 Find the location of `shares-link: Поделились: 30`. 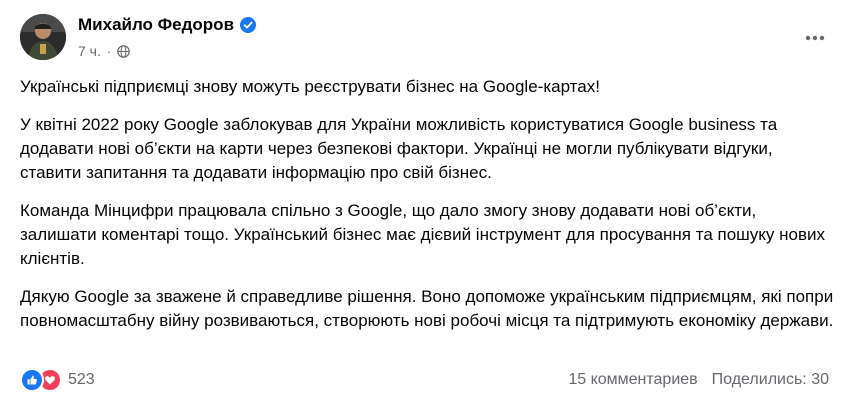

shares-link: Поделились: 30 is located at coordinates (770, 380).